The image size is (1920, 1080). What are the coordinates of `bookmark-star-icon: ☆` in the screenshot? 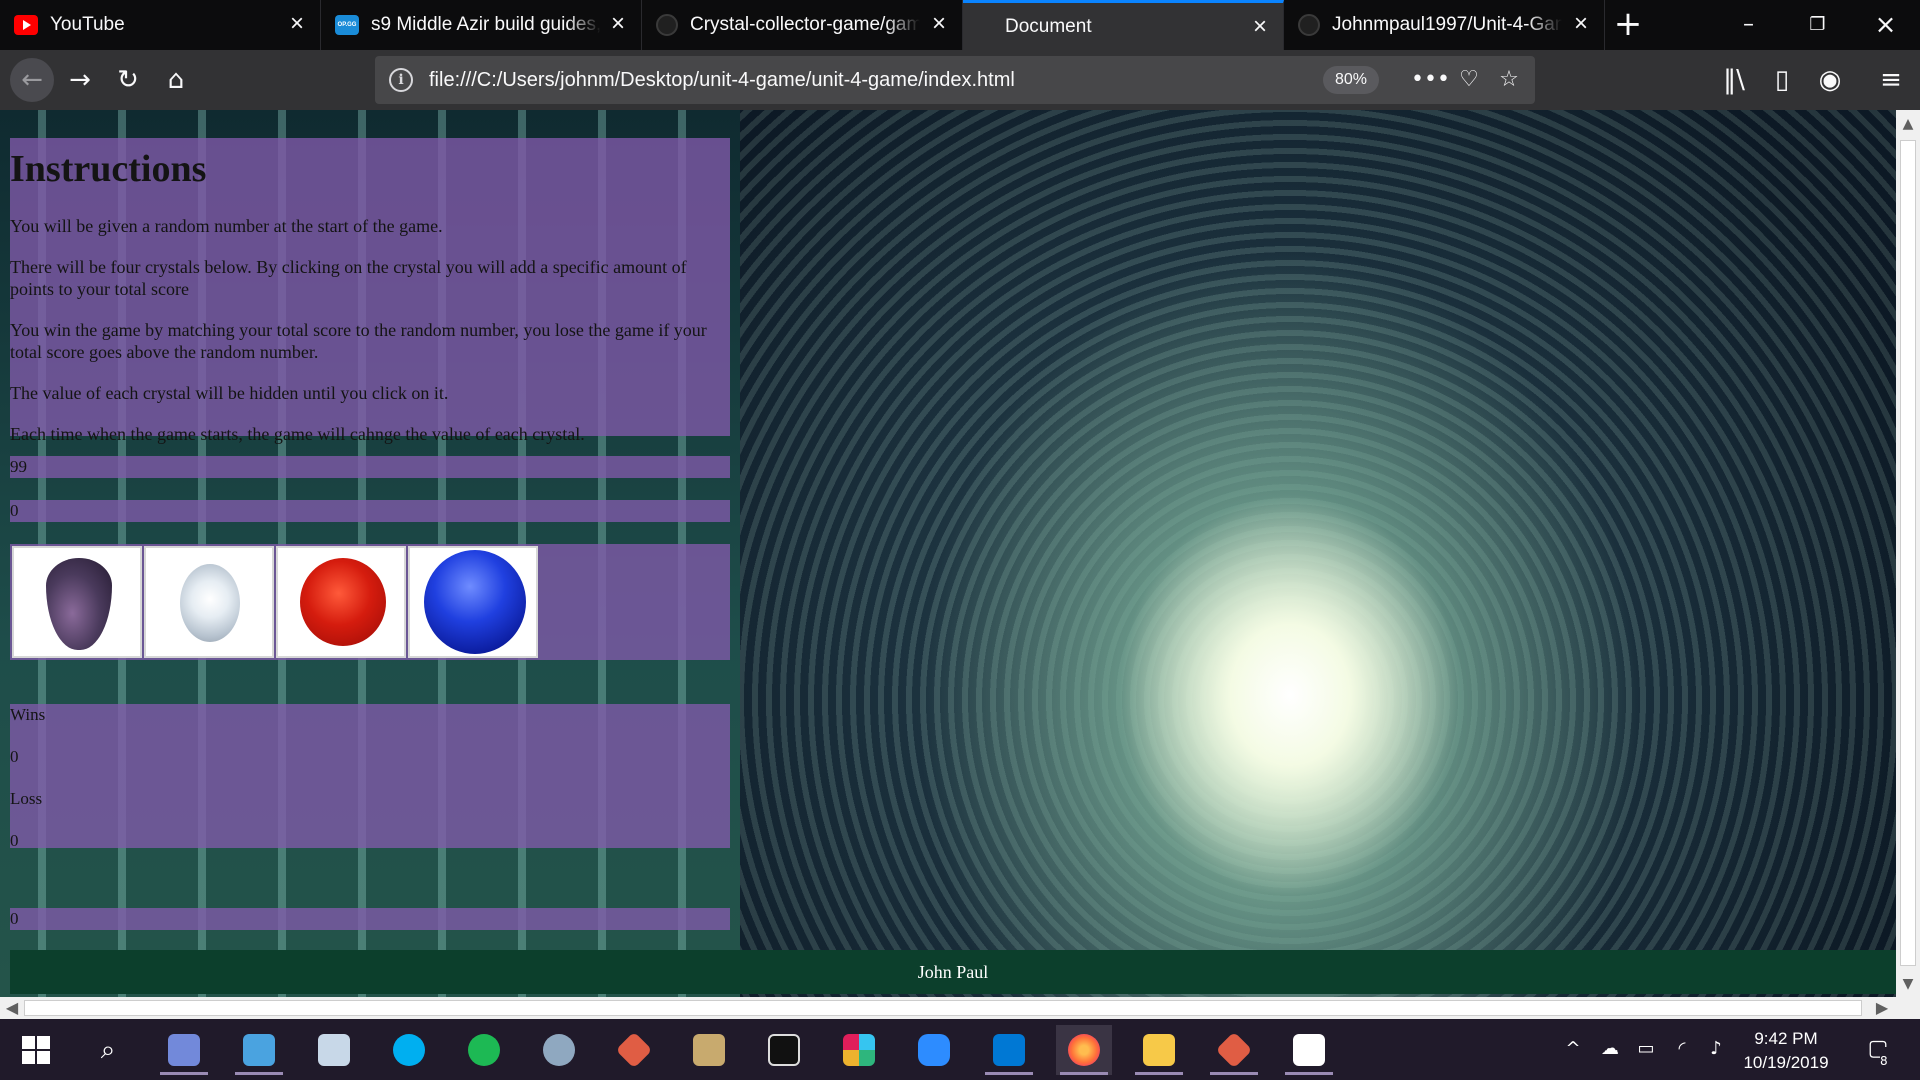 It's located at (1509, 80).